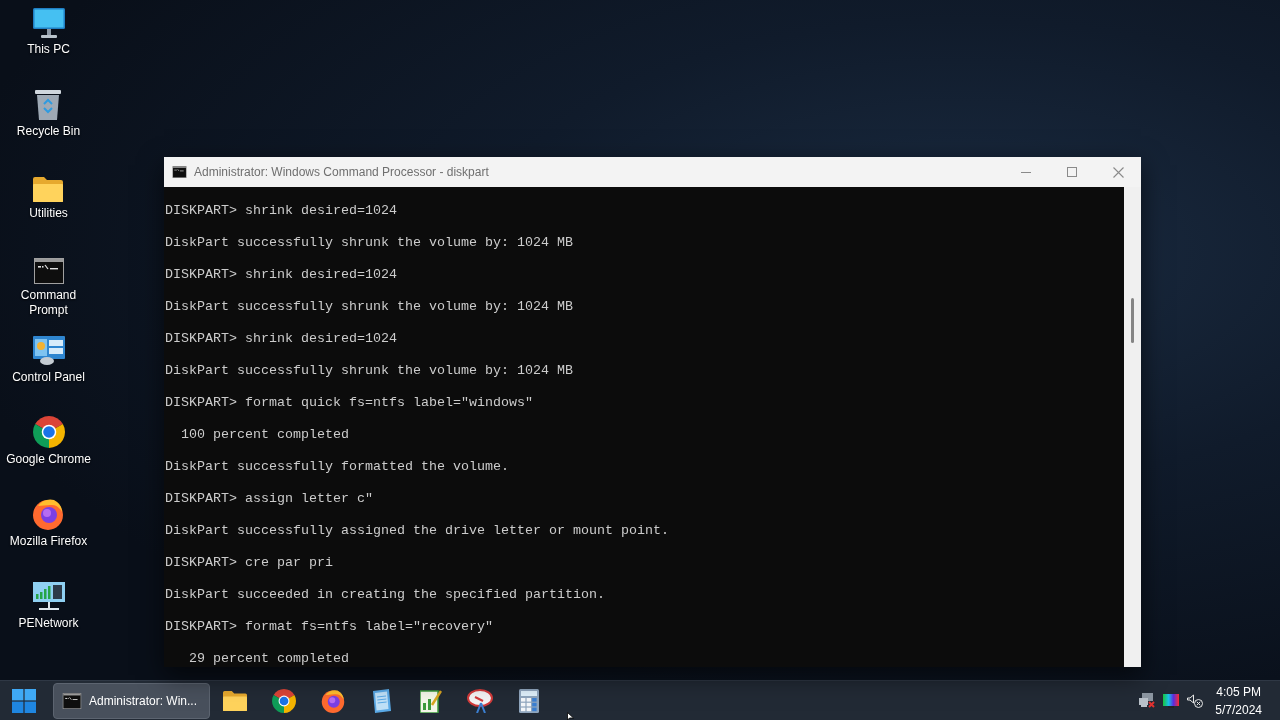 Image resolution: width=1280 pixels, height=720 pixels. I want to click on console-line: 100 percent completed, so click(264, 435).